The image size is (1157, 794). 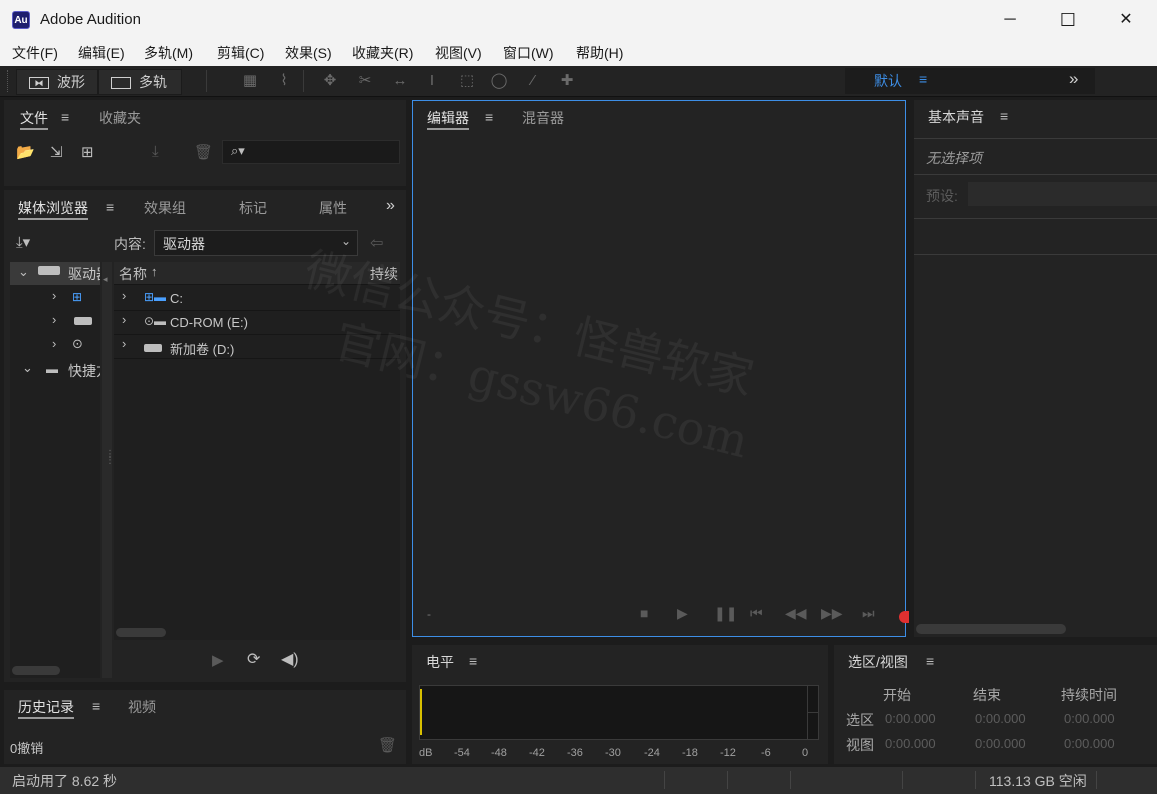 I want to click on sort-asc-icon: ↑, so click(x=154, y=271).